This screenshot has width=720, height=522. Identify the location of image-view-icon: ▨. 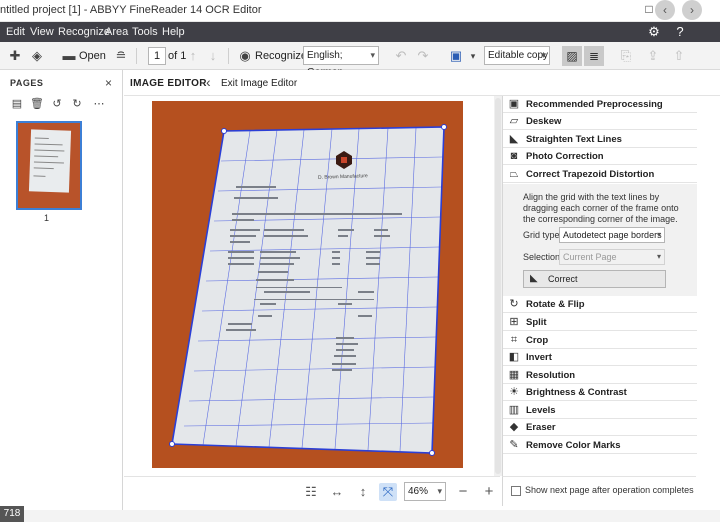
(572, 56).